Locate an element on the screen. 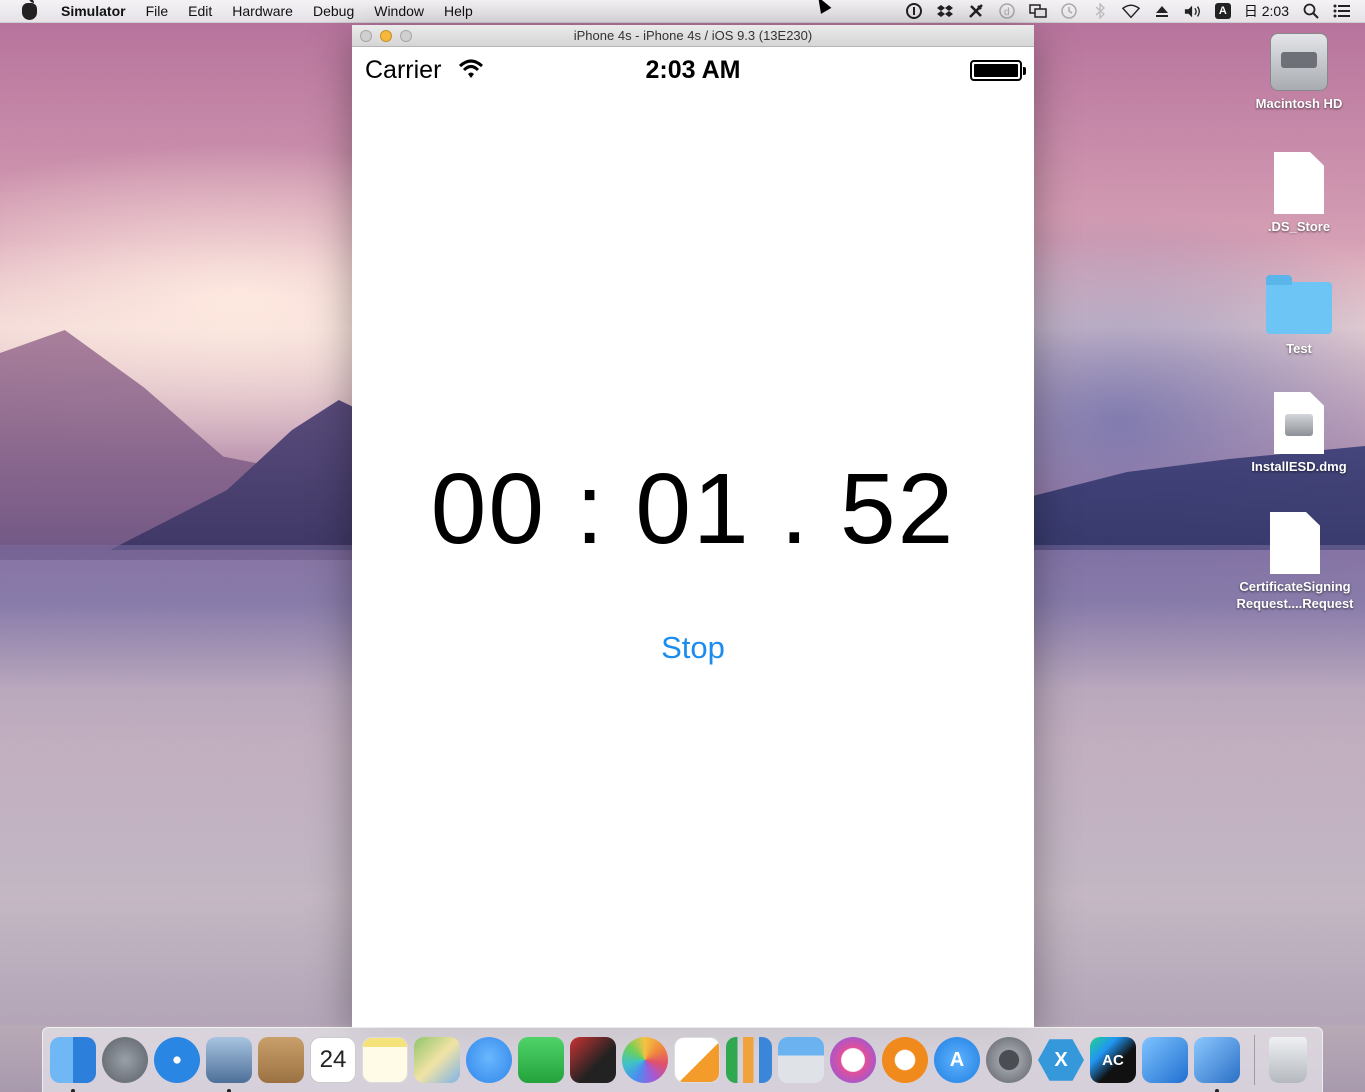 Image resolution: width=1365 pixels, height=1092 pixels. ios-status-bar: Carrier 2:03 AM is located at coordinates (693, 69).